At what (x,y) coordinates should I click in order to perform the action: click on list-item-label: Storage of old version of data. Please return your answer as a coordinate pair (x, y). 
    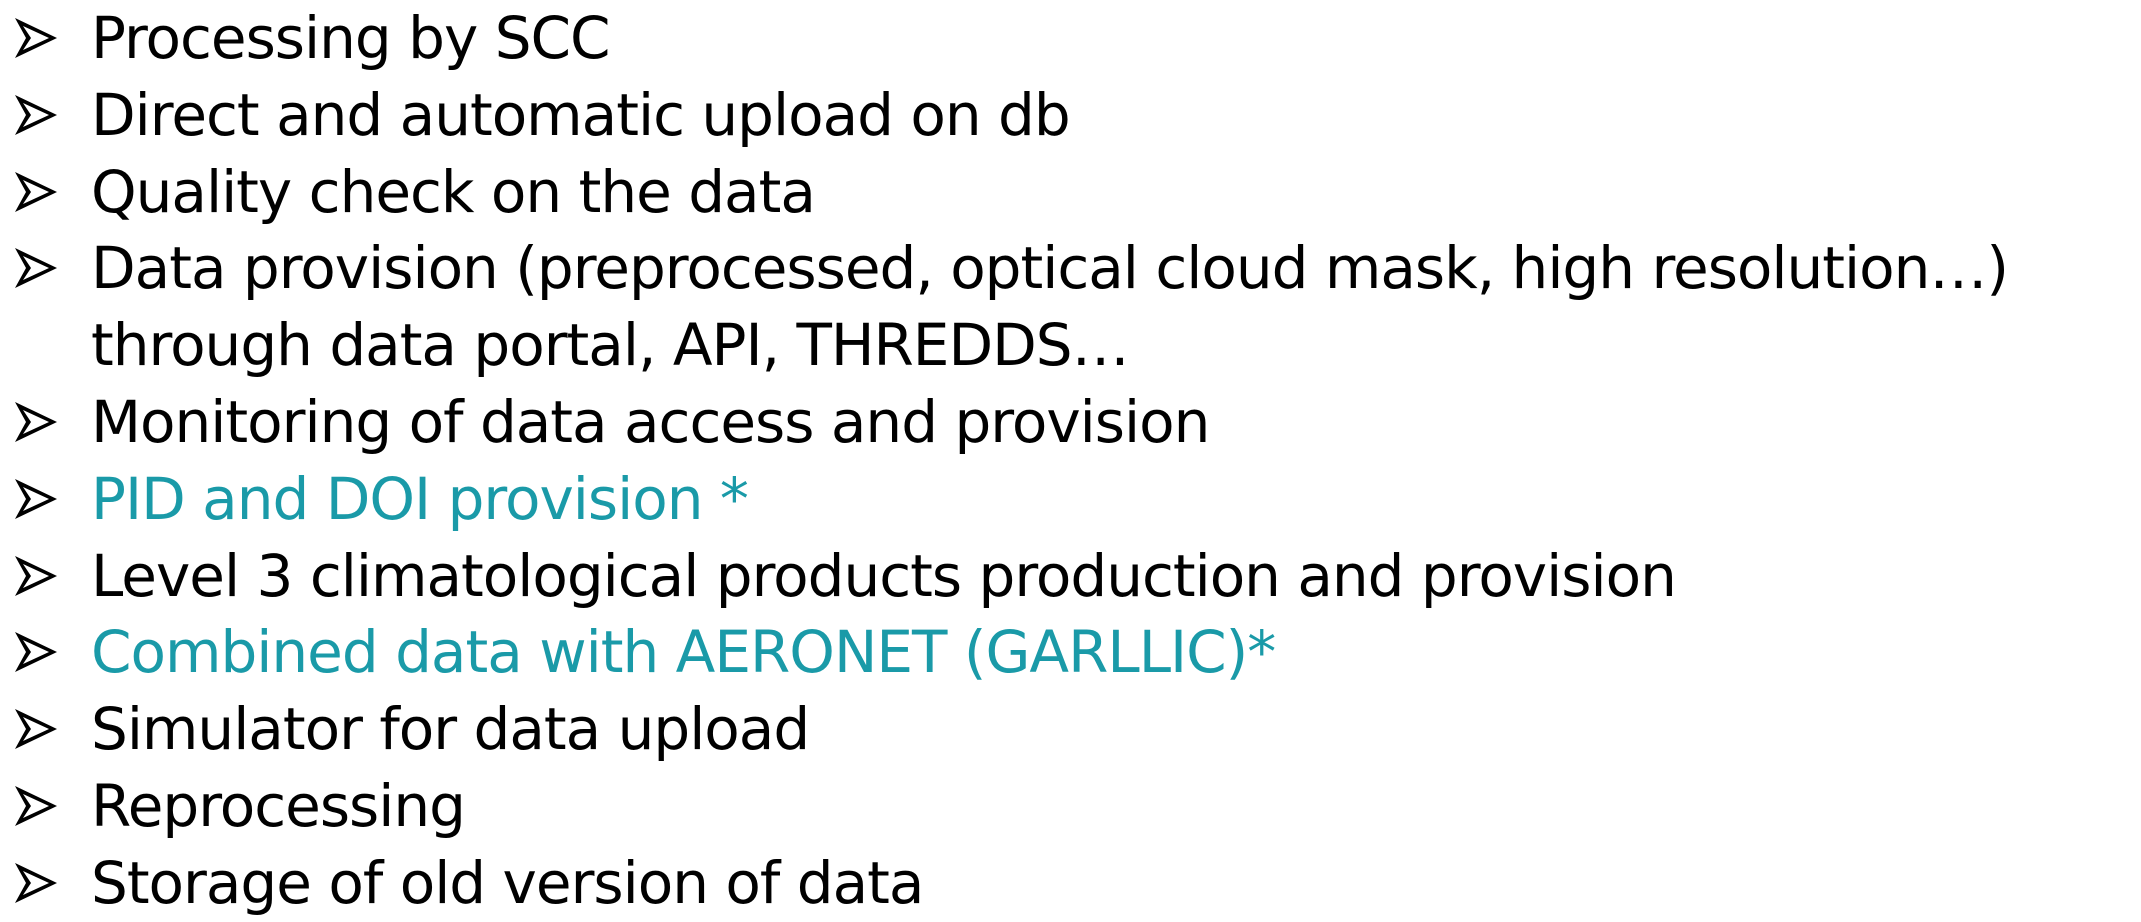
    Looking at the image, I should click on (507, 882).